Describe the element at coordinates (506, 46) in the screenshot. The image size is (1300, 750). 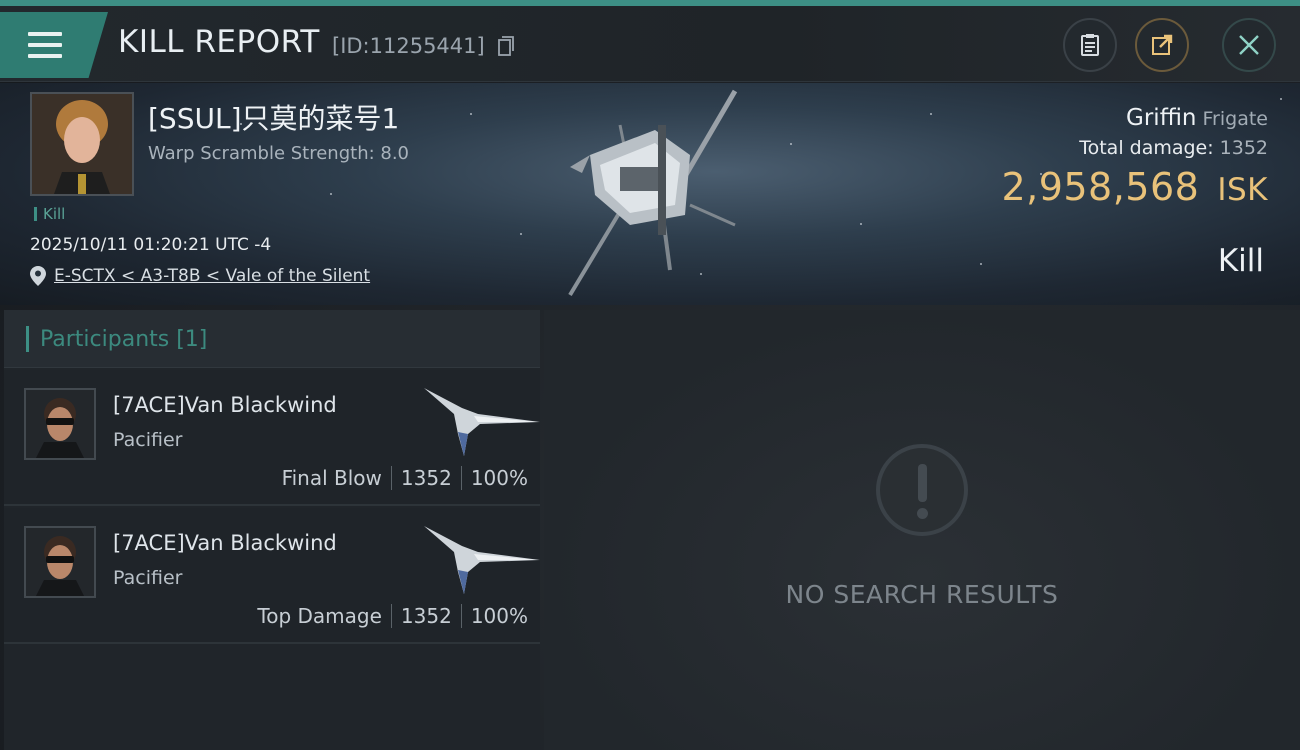
I see `copy-icon` at that location.